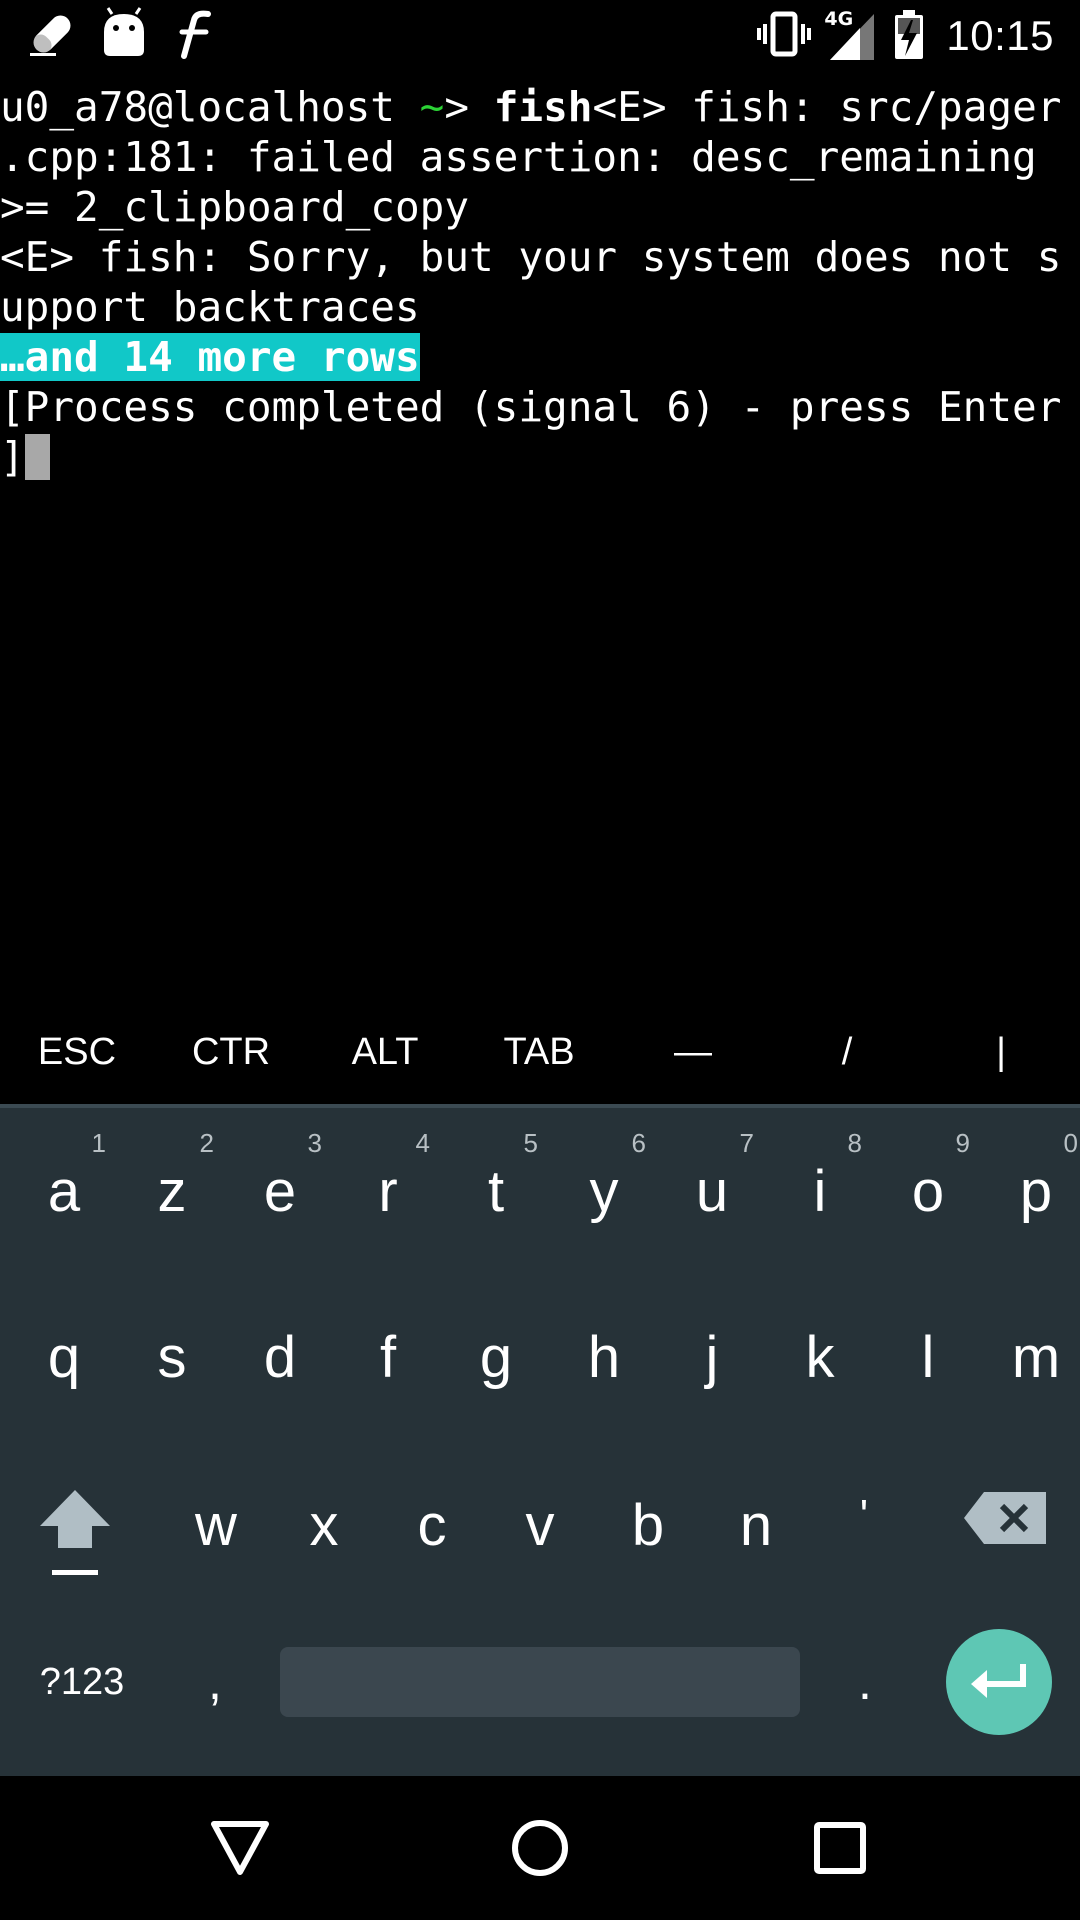 The image size is (1080, 1920). I want to click on space-bar, so click(540, 1682).